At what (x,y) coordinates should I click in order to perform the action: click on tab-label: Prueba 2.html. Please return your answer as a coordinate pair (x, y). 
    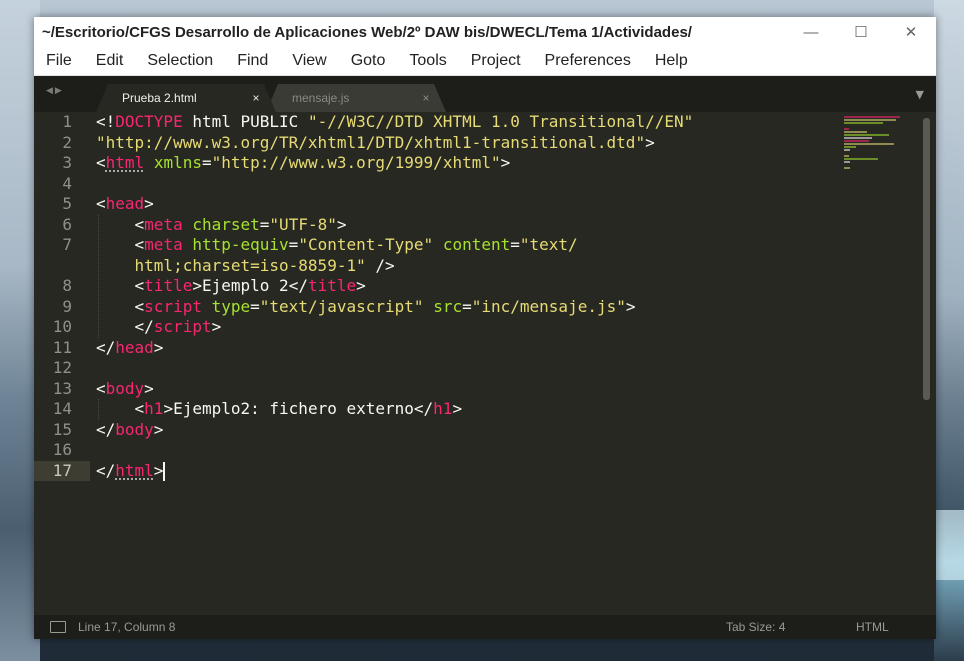
    Looking at the image, I should click on (159, 98).